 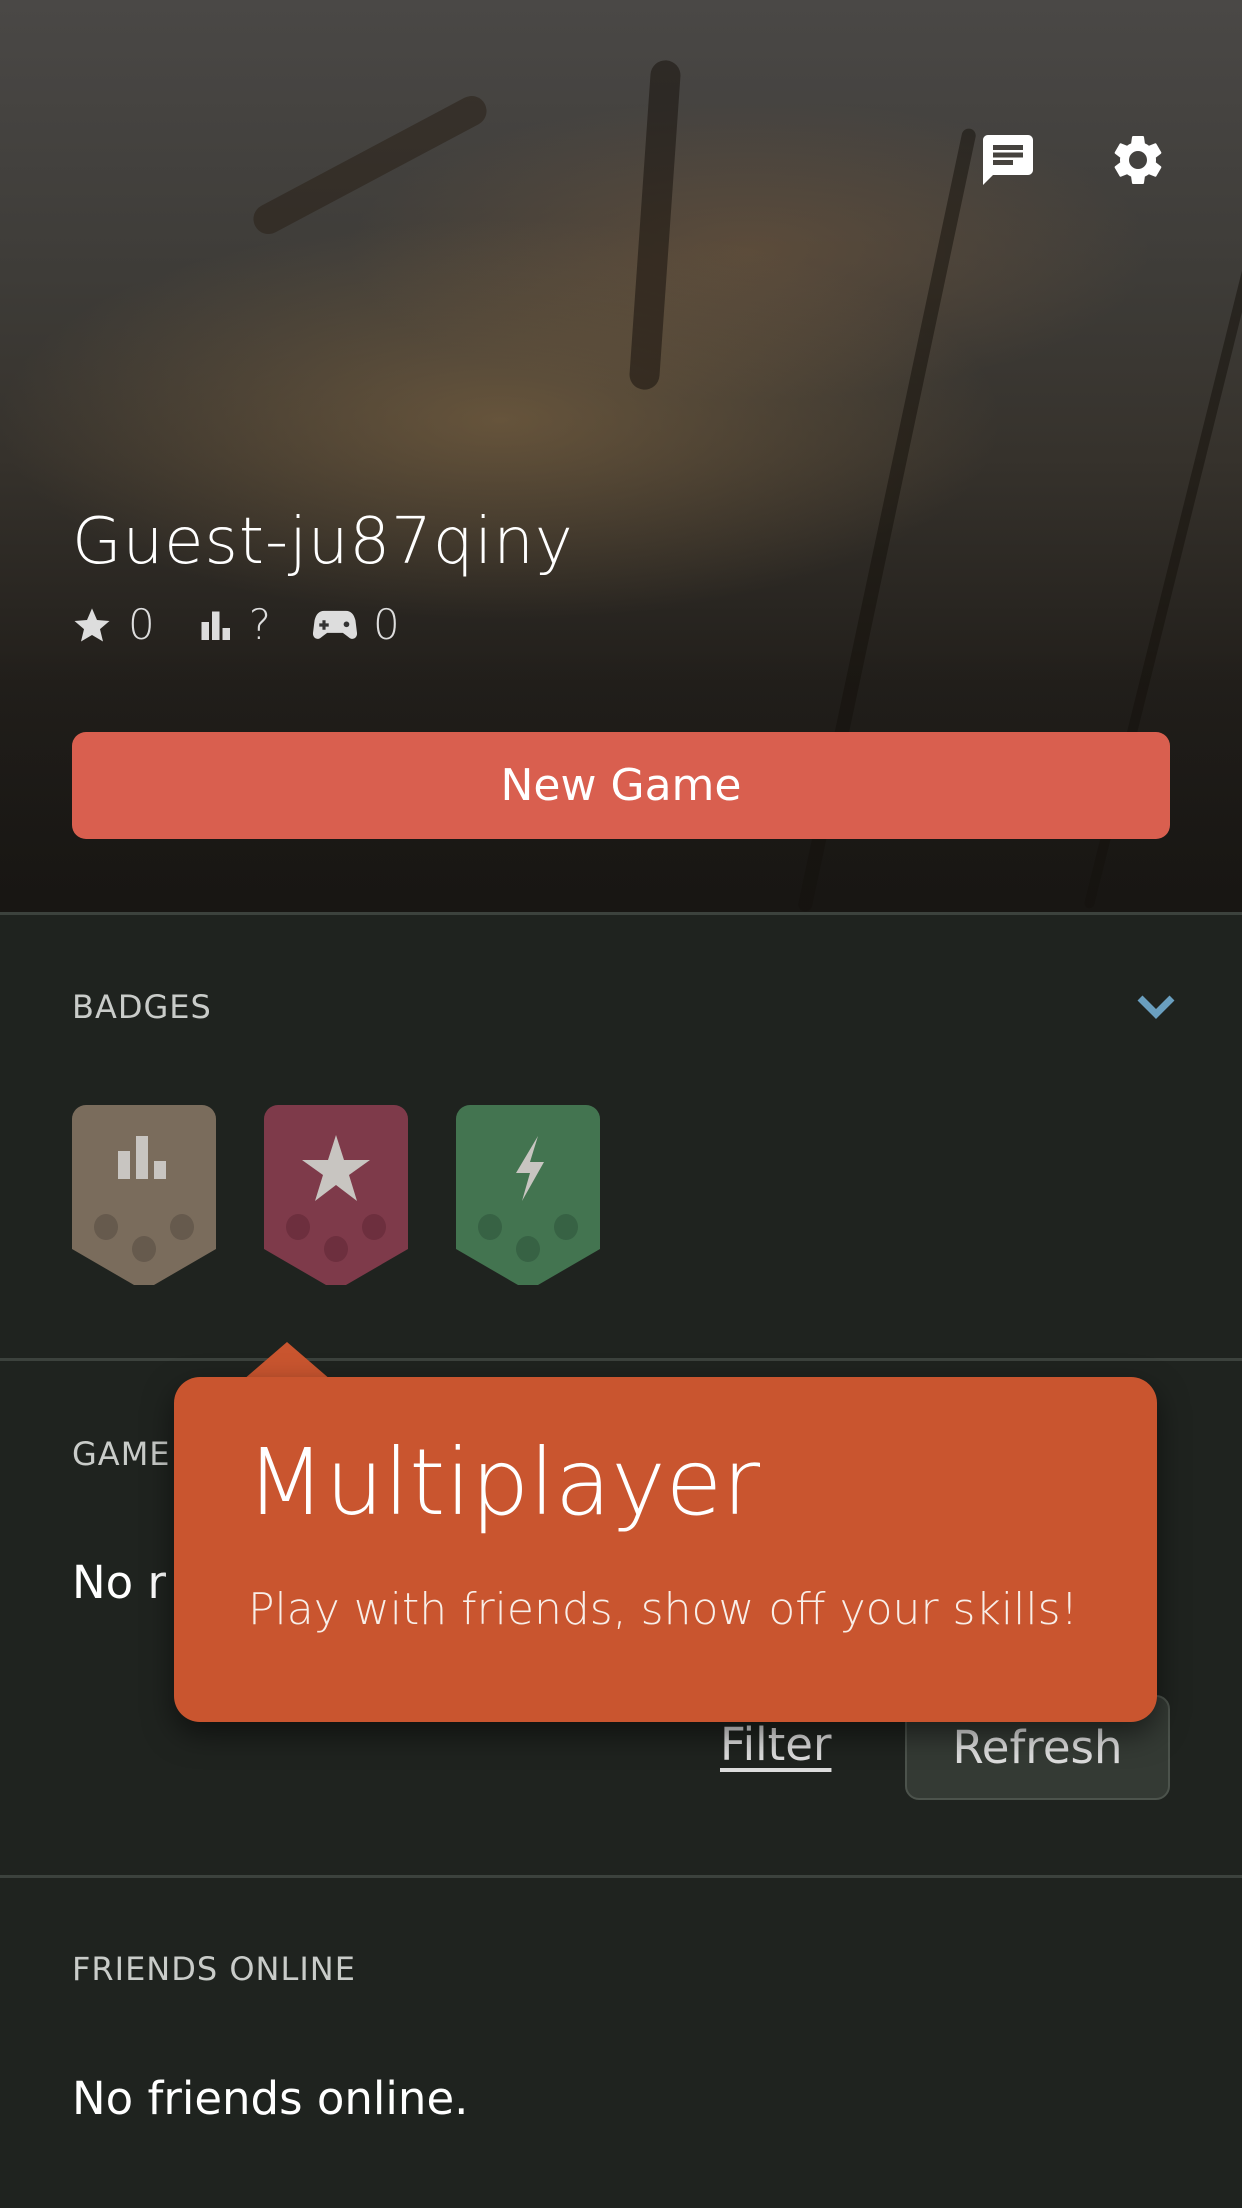 I want to click on badge-star, so click(x=336, y=1195).